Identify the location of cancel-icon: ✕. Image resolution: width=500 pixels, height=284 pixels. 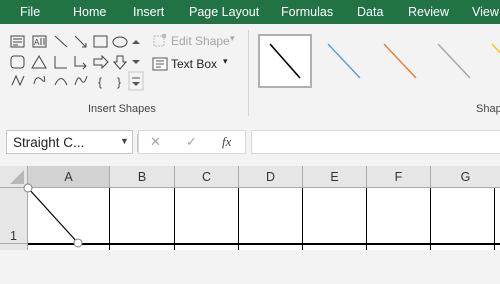
(155, 142).